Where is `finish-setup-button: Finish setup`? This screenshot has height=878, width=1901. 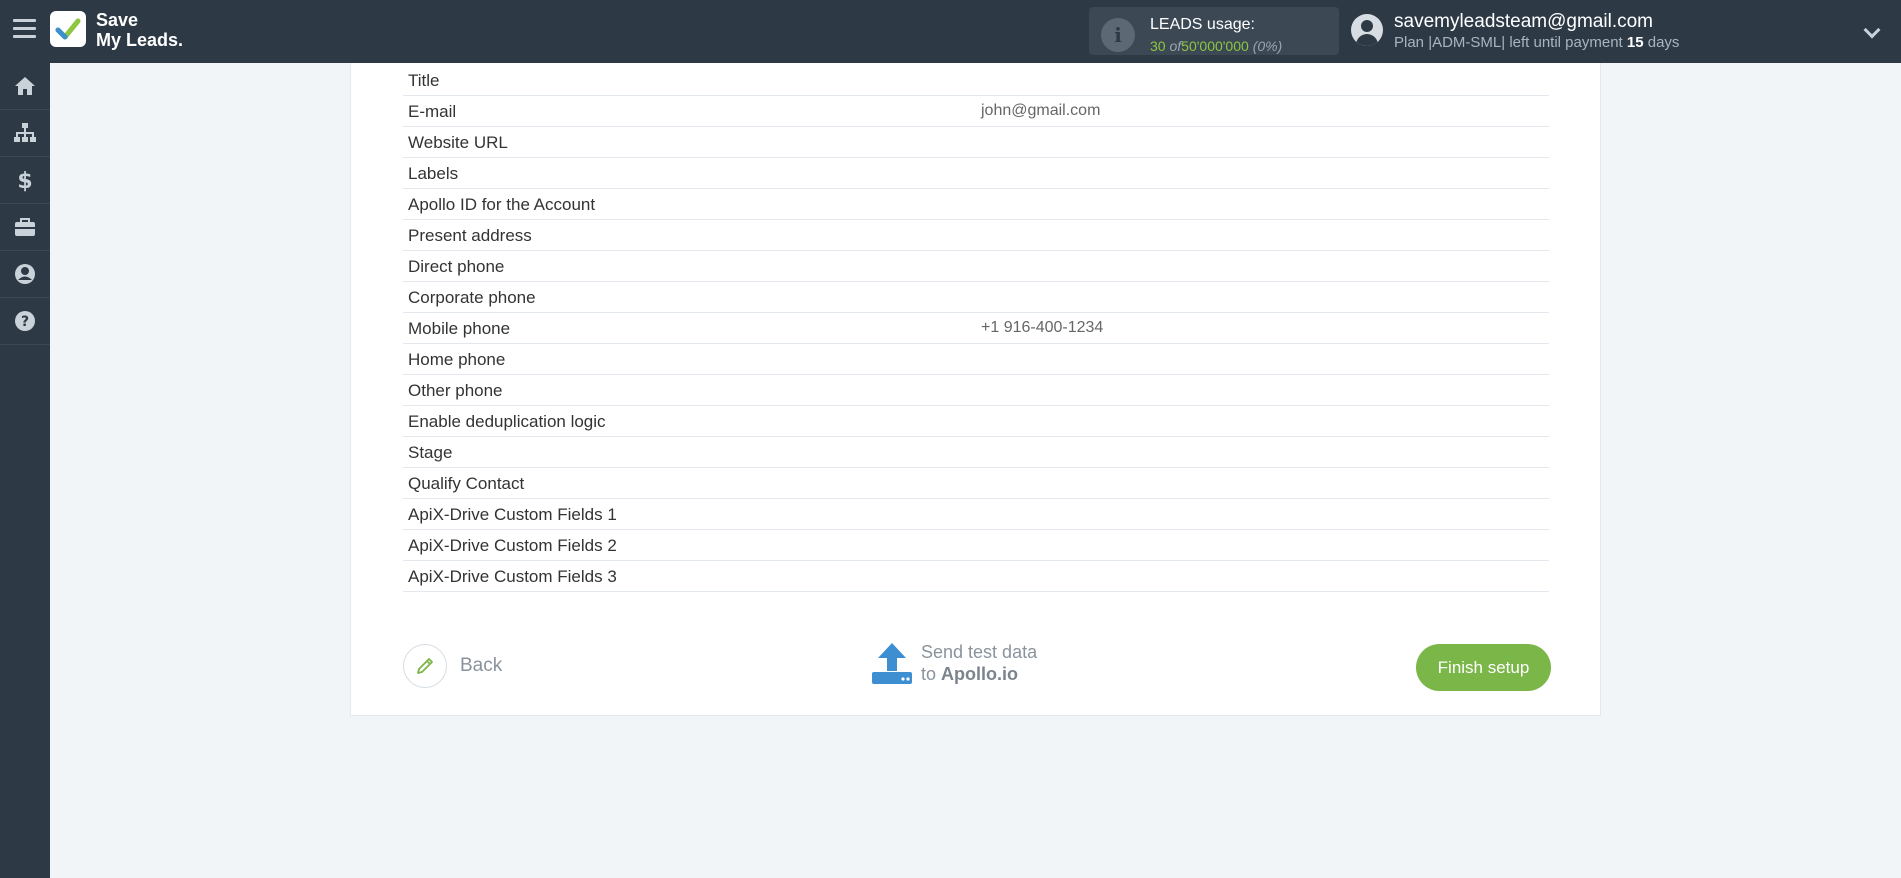 finish-setup-button: Finish setup is located at coordinates (1483, 667).